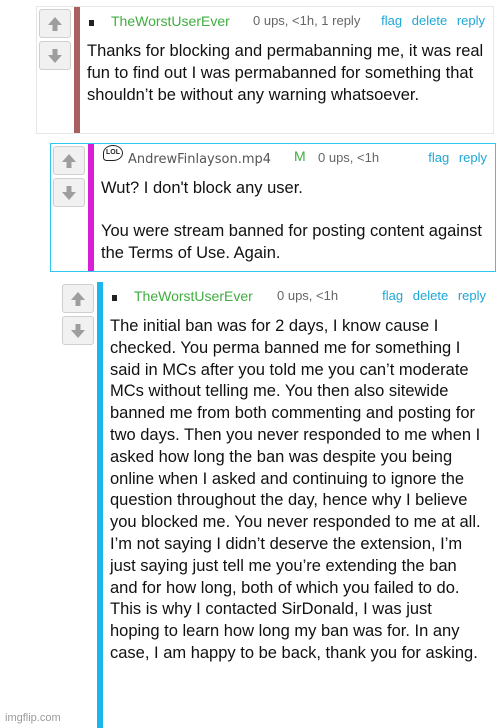 The image size is (500, 728). I want to click on watermark: imgflip.com, so click(33, 718).